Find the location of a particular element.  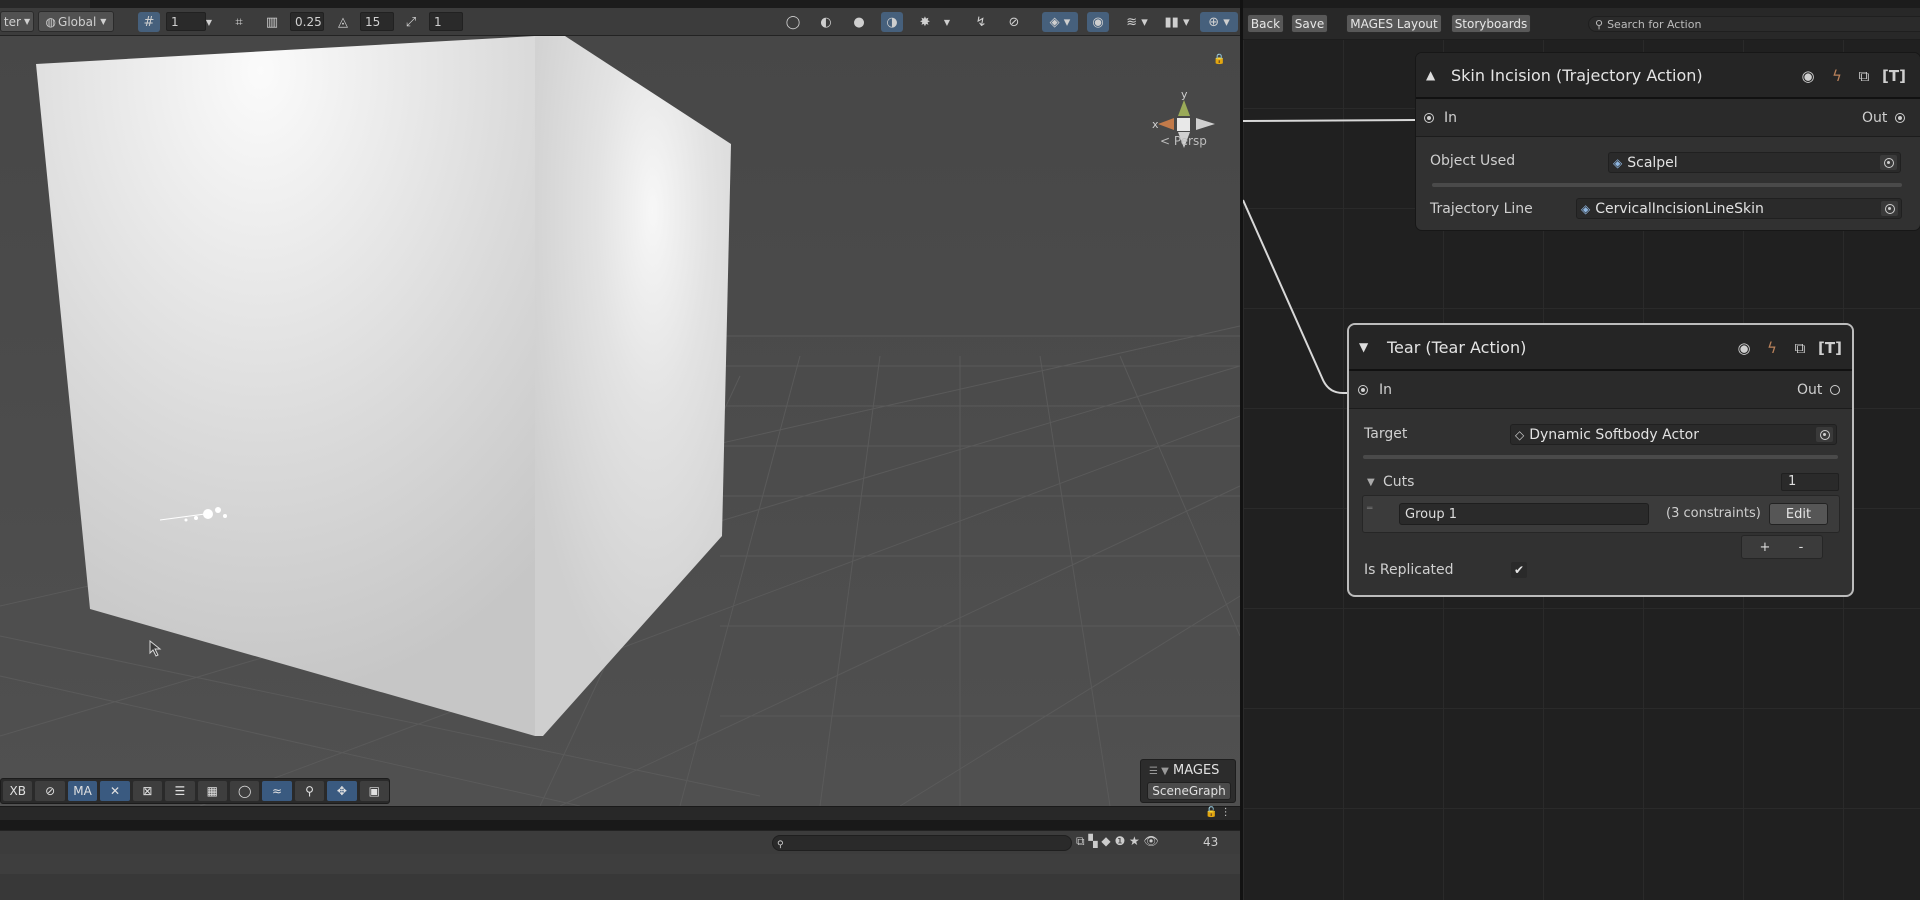

group-name-field: Group 1 is located at coordinates (1524, 514).